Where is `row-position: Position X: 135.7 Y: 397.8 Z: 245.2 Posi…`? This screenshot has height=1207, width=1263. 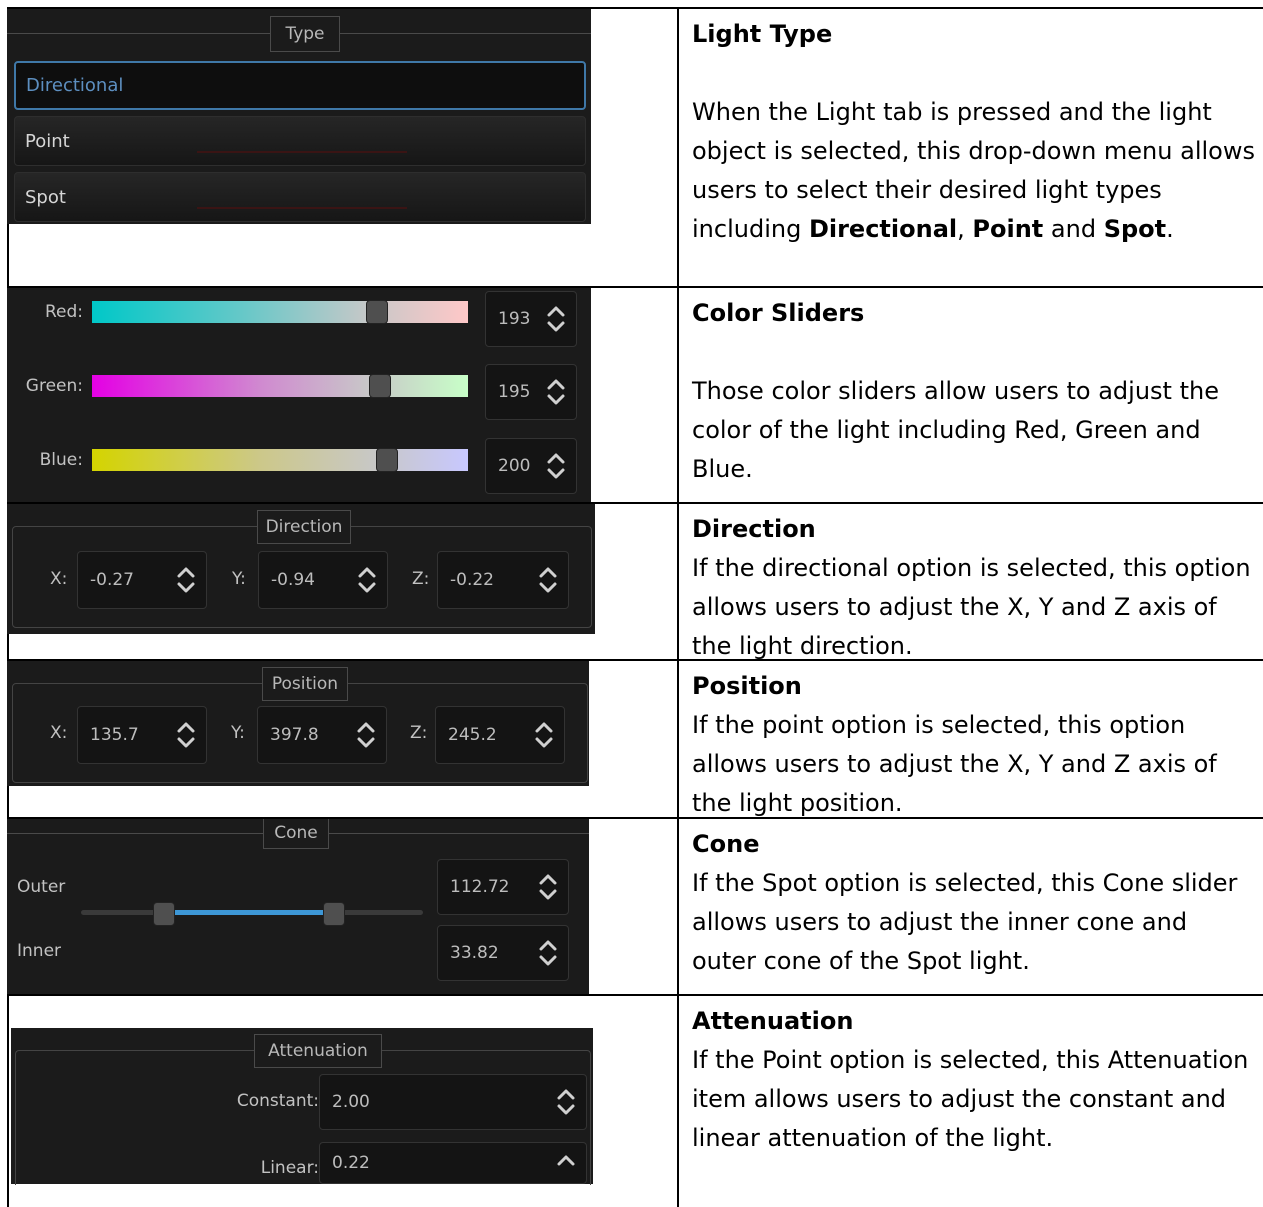
row-position: Position X: 135.7 Y: 397.8 Z: 245.2 Posi… is located at coordinates (635, 738).